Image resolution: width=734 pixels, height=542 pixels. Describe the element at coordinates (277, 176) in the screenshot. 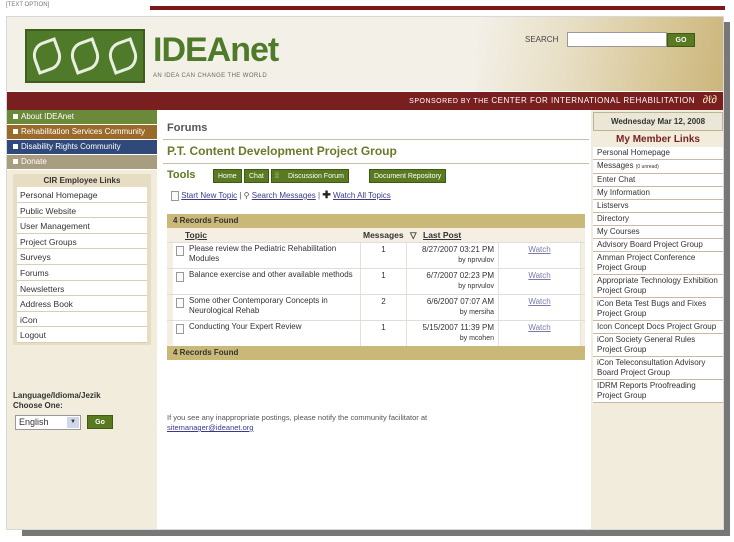

I see `grid-icon: ⁞⁞` at that location.